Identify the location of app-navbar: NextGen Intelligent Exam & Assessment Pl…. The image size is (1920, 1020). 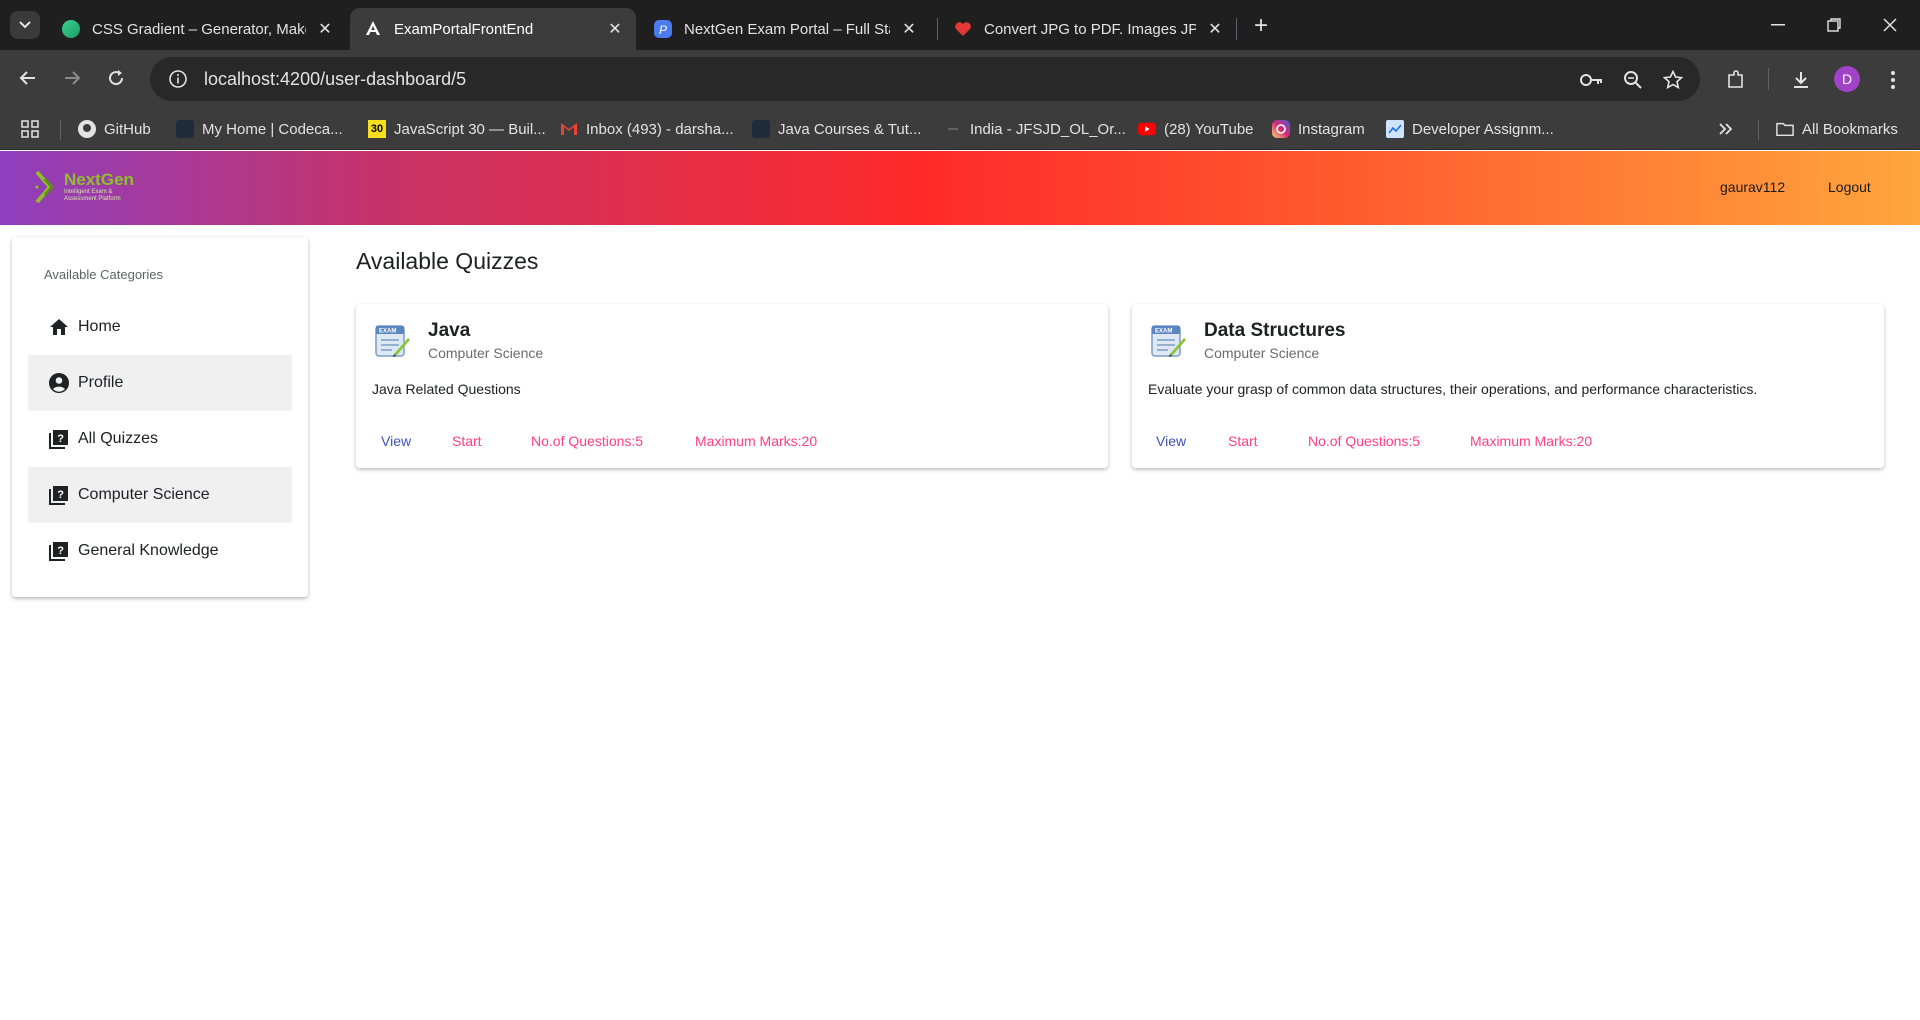
(960, 188).